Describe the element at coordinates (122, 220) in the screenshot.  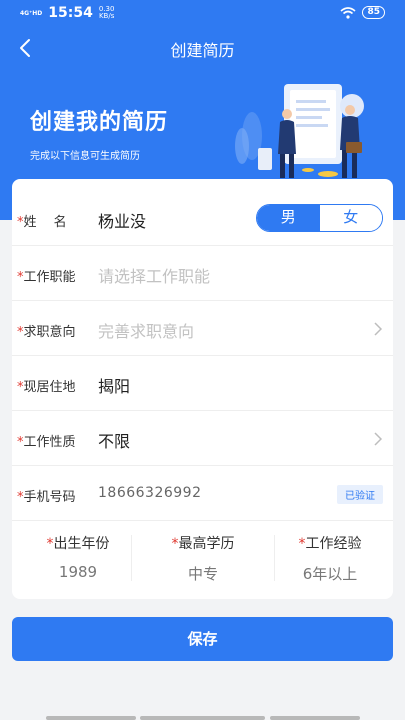
I see `name-input: 杨业没` at that location.